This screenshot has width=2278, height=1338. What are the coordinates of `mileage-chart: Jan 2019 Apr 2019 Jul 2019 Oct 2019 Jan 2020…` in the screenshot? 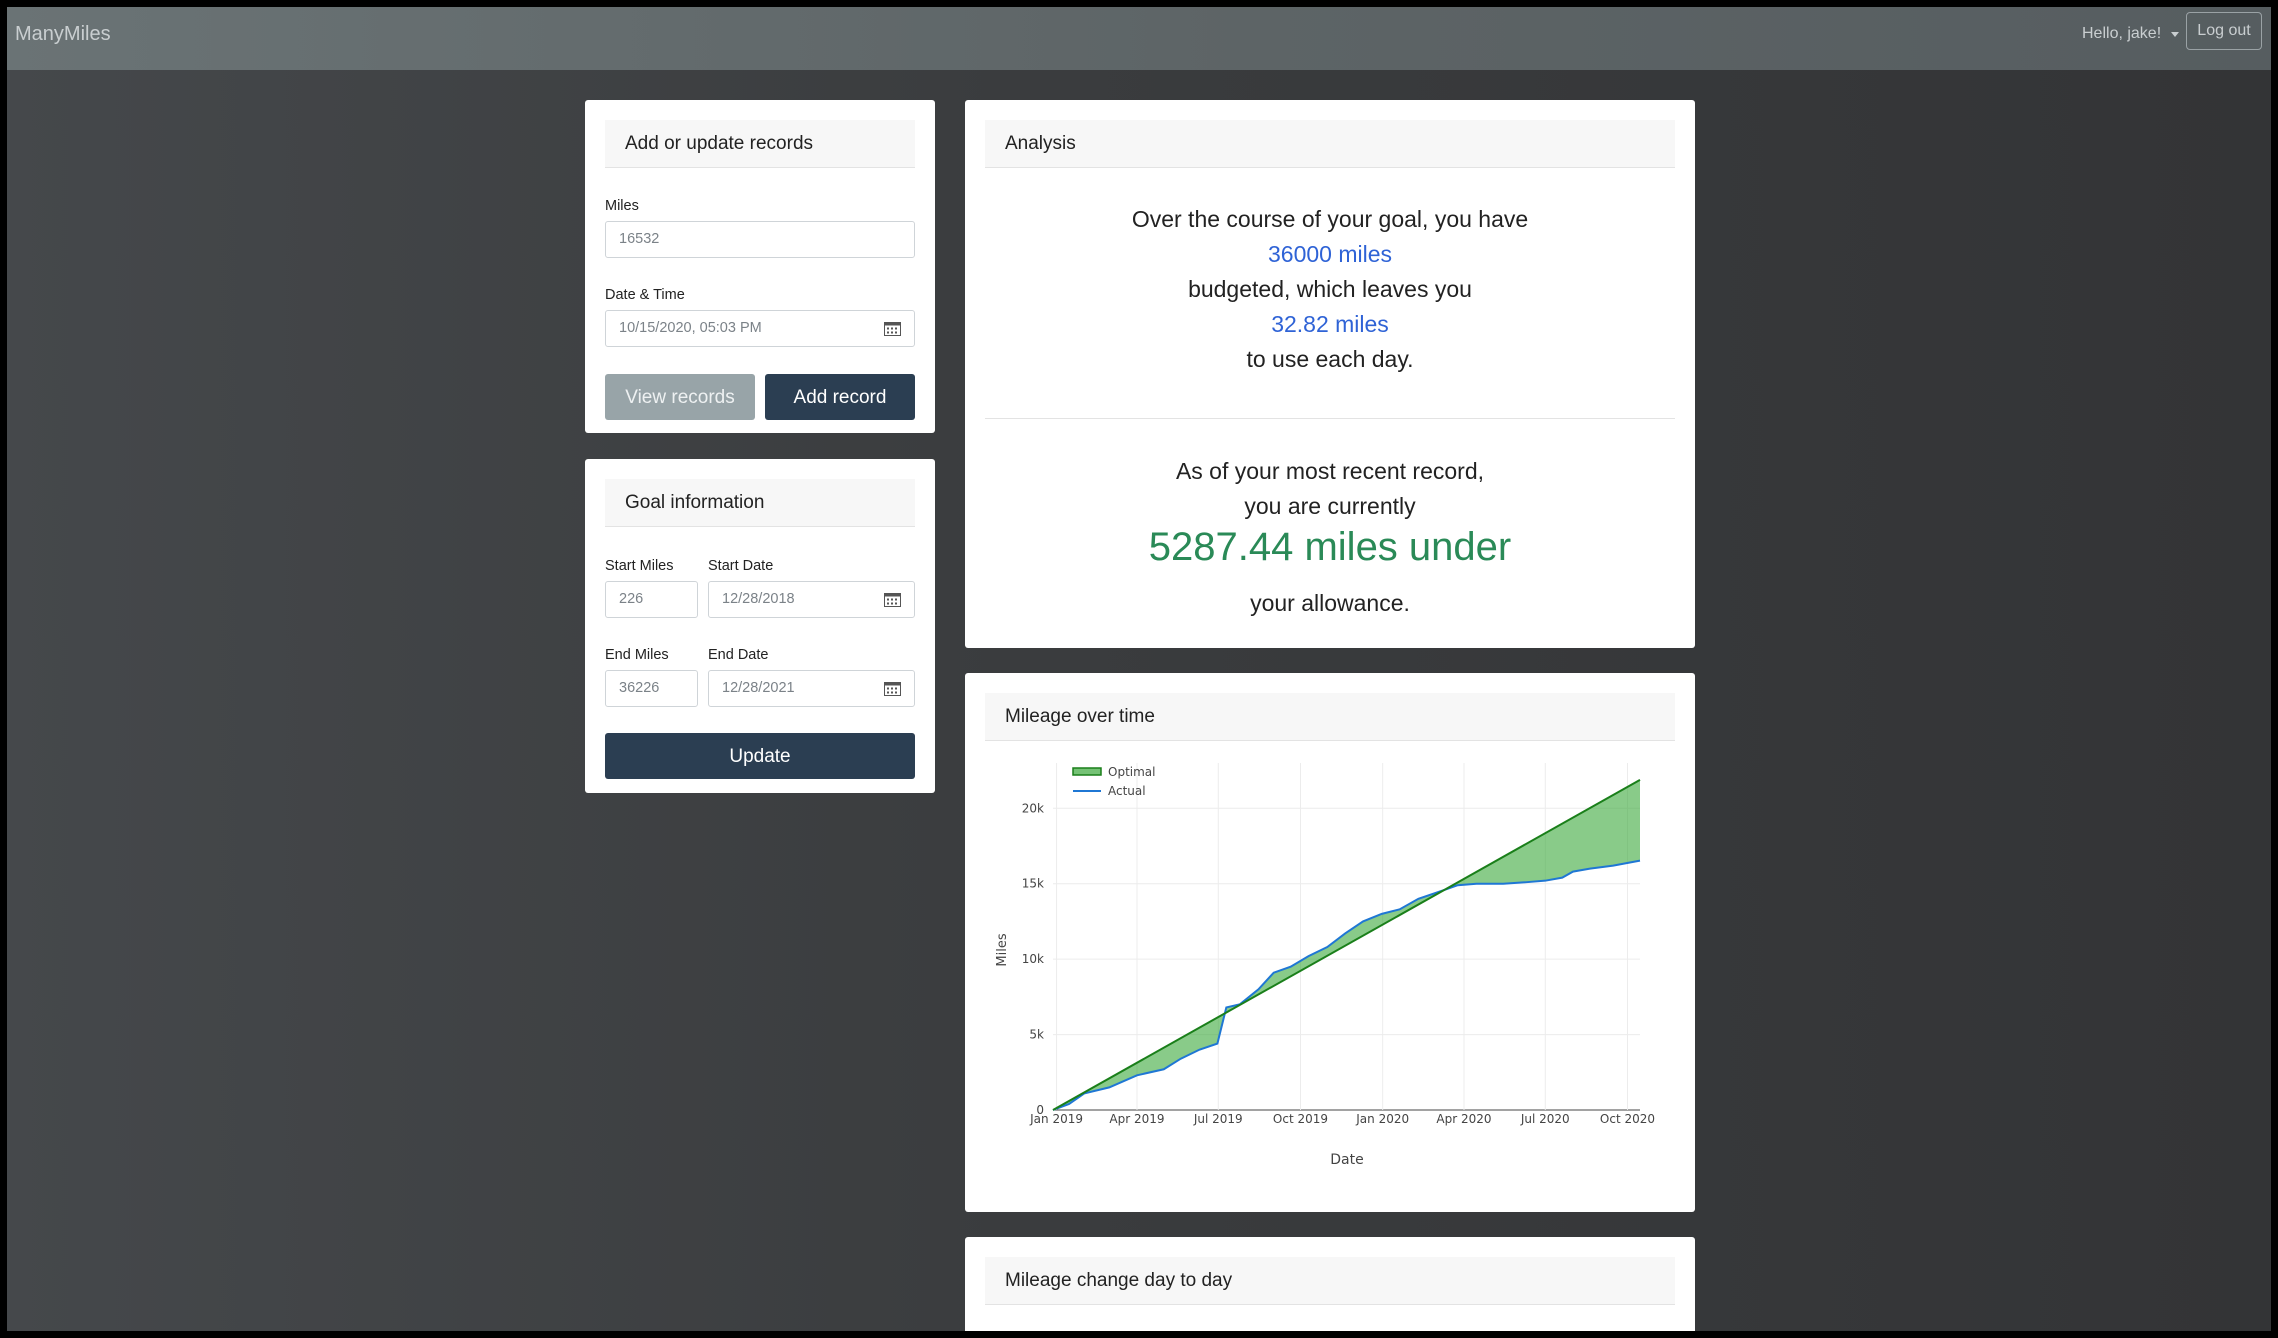 It's located at (1330, 978).